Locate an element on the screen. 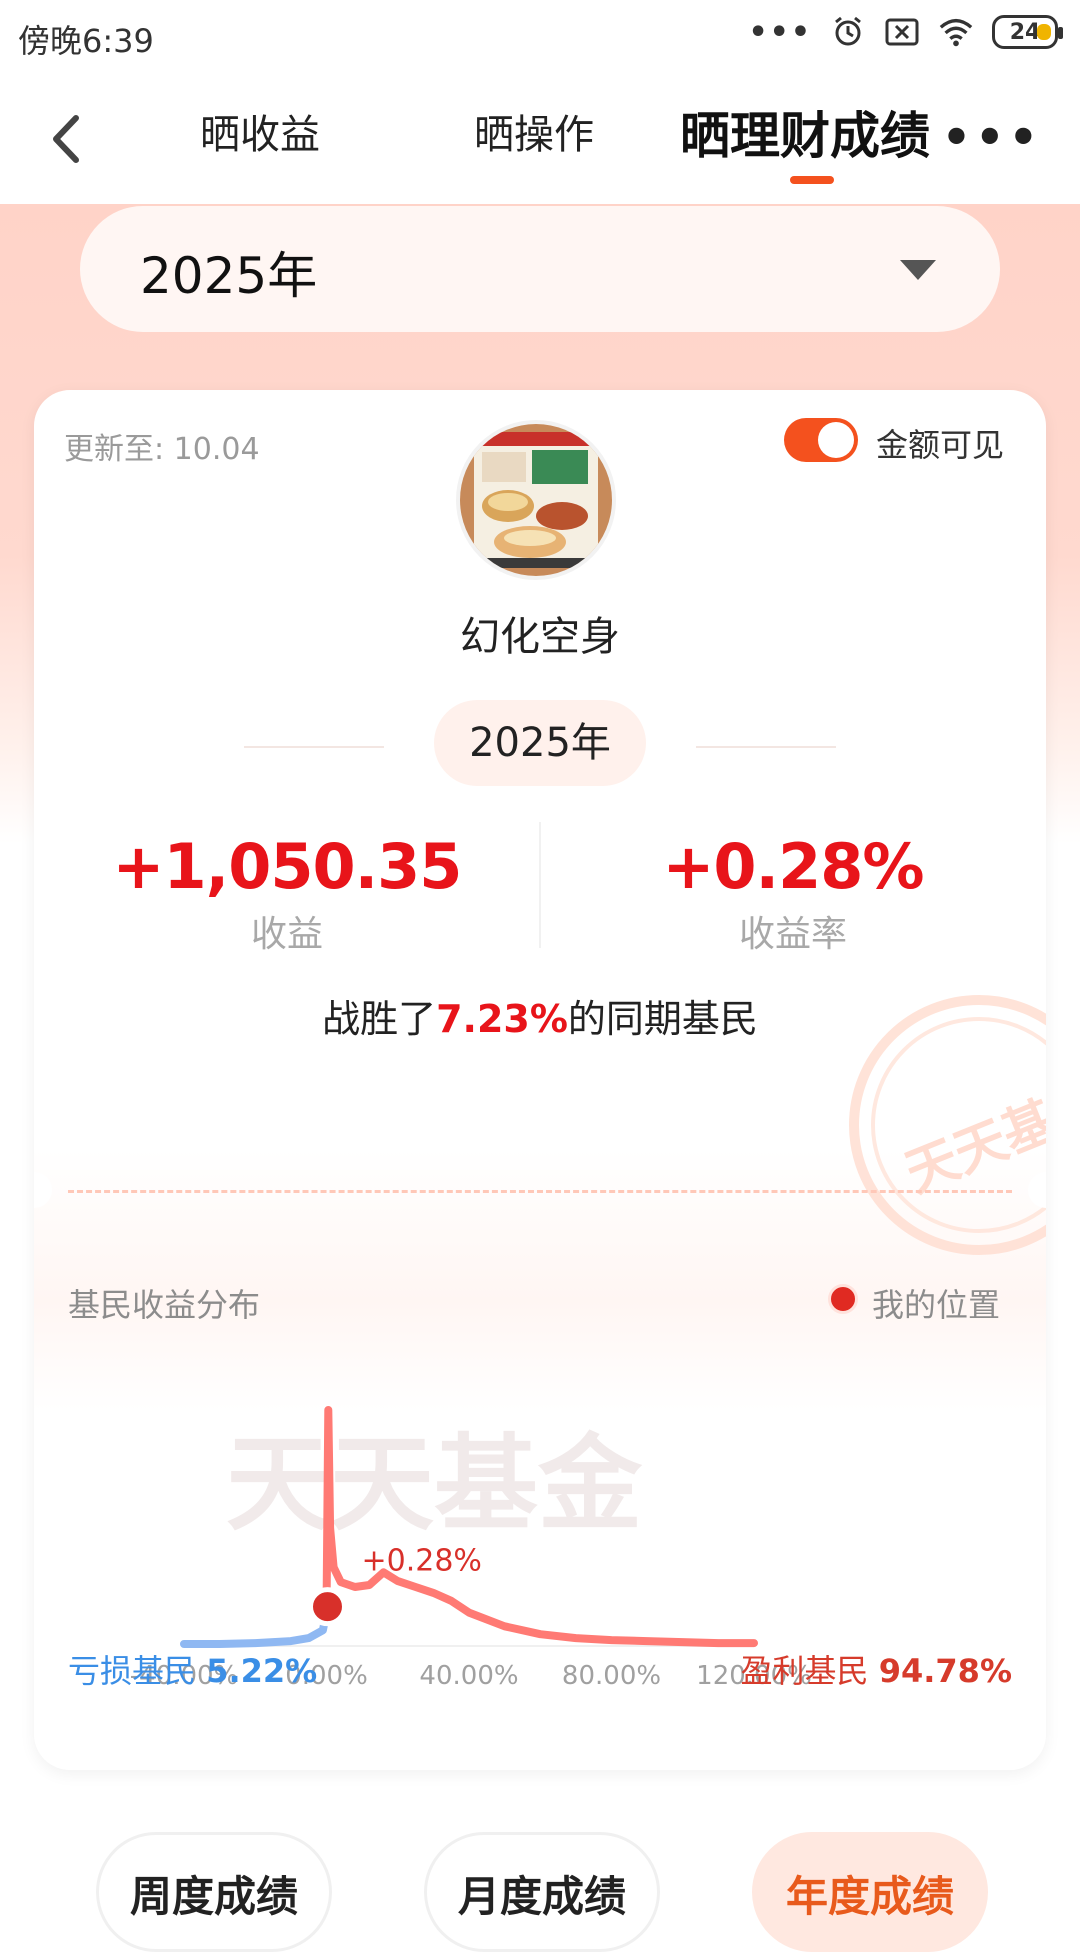 The height and width of the screenshot is (1952, 1080). rate-value: +0.28% is located at coordinates (793, 866).